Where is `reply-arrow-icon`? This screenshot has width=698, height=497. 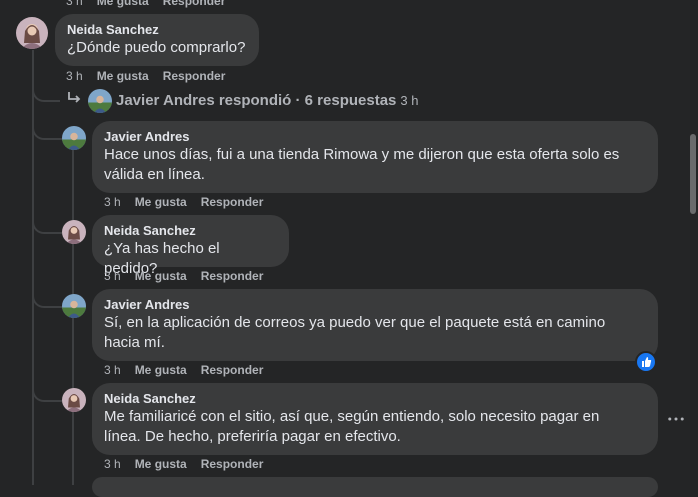
reply-arrow-icon is located at coordinates (74, 98).